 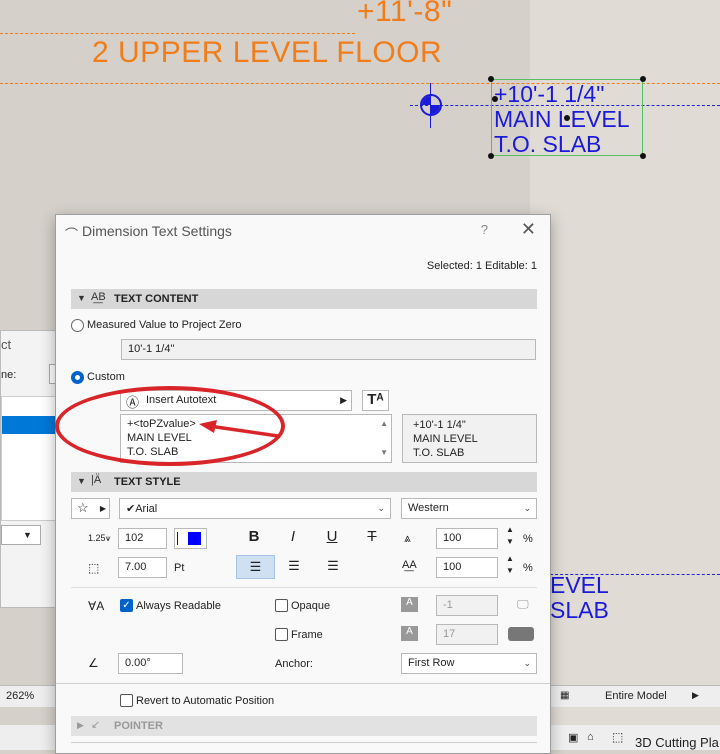 What do you see at coordinates (527, 508) in the screenshot?
I see `chevron-down-icon: ⌄` at bounding box center [527, 508].